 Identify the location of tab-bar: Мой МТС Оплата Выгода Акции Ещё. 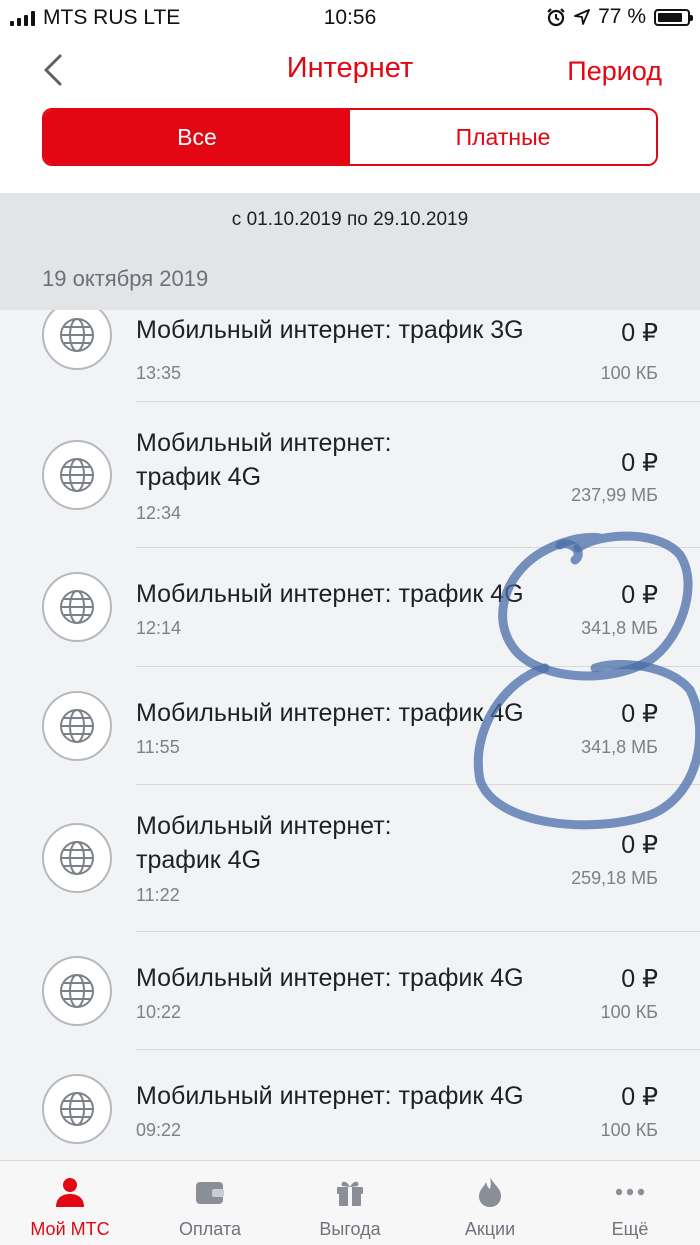
(350, 1202).